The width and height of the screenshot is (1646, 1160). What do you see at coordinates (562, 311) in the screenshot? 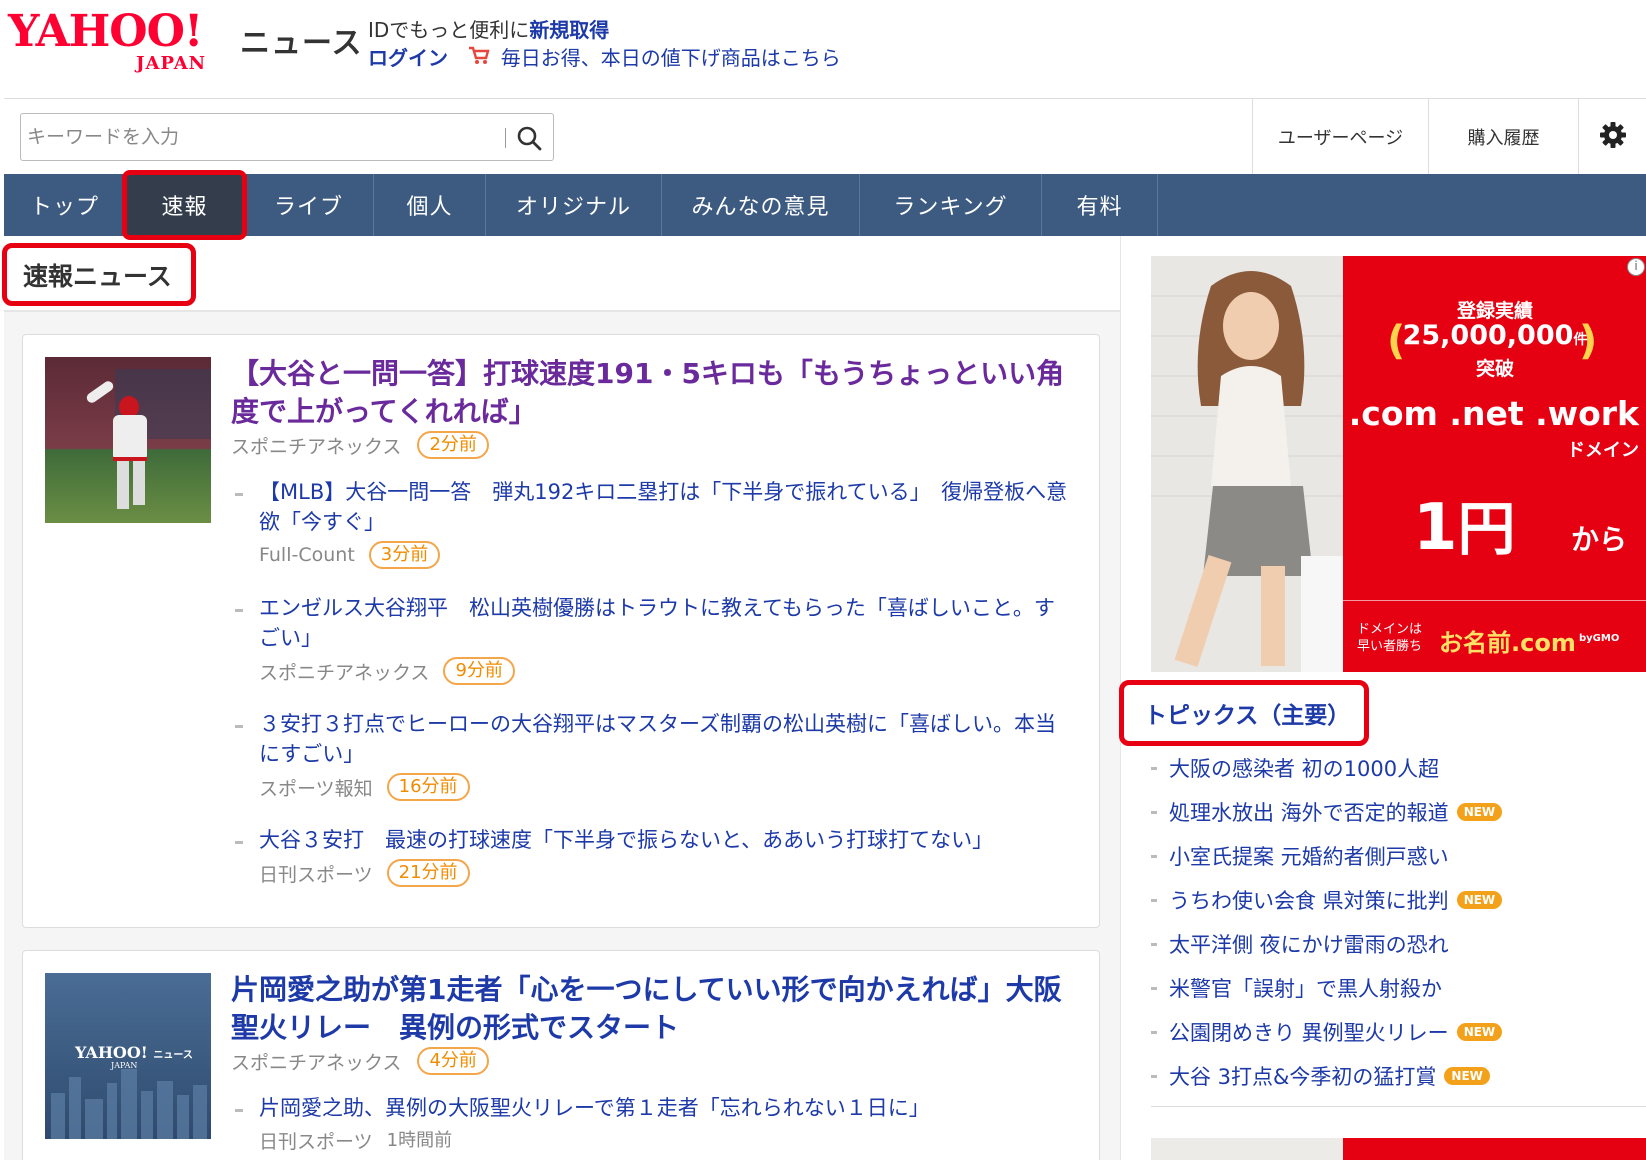
I see `section-divider` at bounding box center [562, 311].